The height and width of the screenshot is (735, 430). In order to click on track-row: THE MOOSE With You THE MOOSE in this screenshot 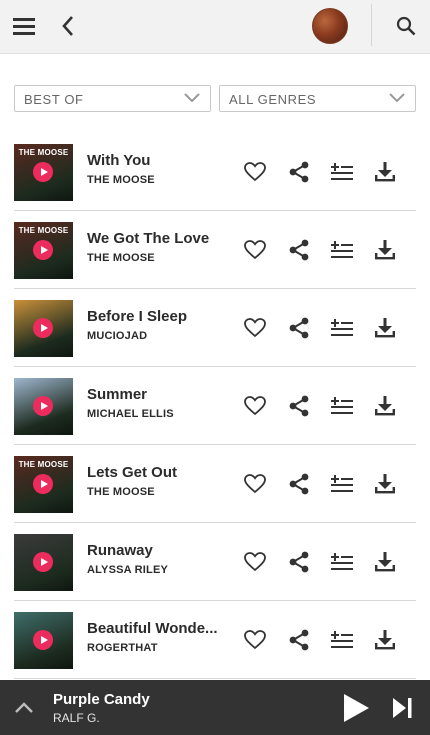, I will do `click(215, 172)`.